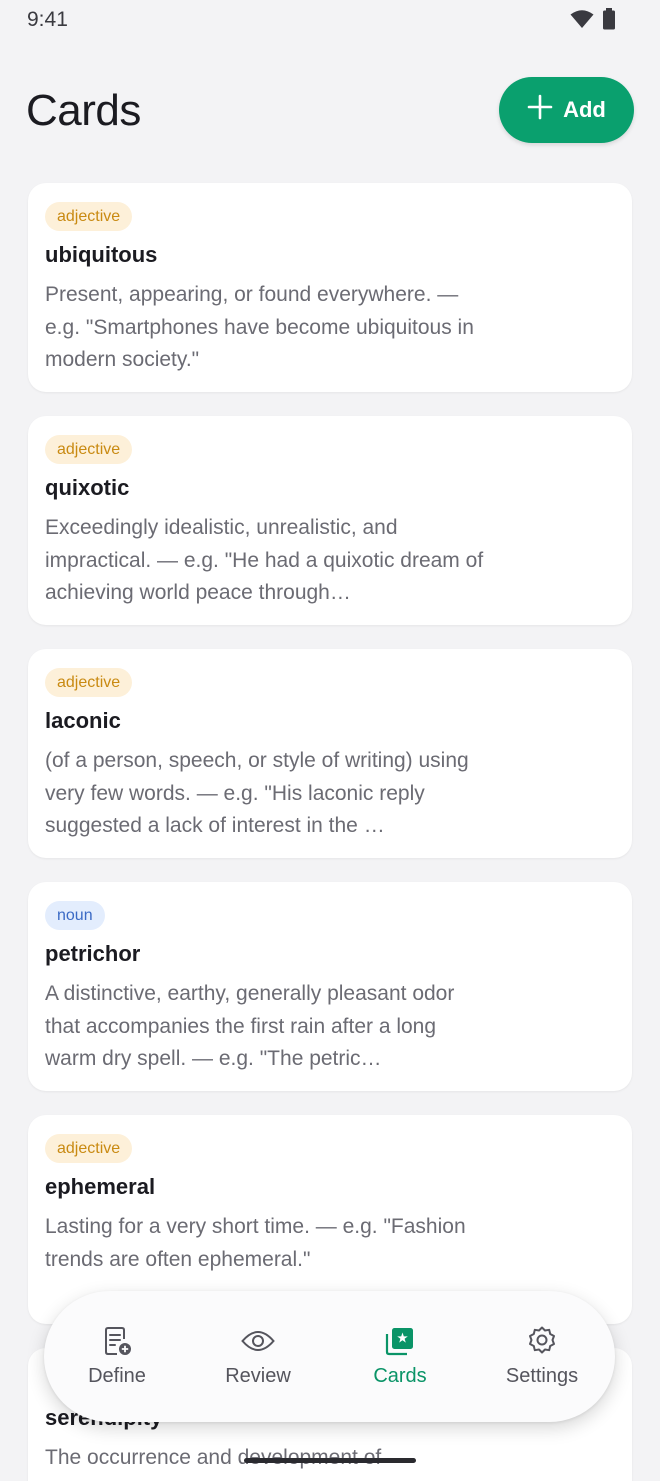  I want to click on nav-define: Define, so click(117, 1356).